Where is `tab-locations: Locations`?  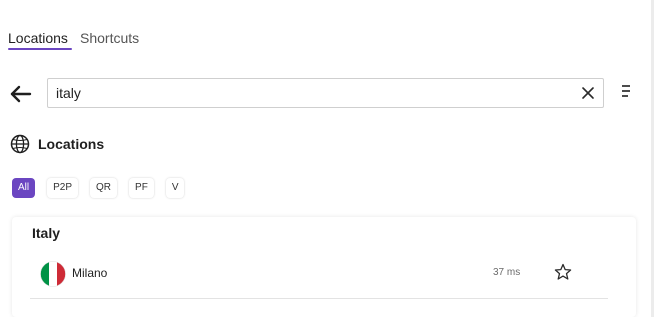 tab-locations: Locations is located at coordinates (39, 39).